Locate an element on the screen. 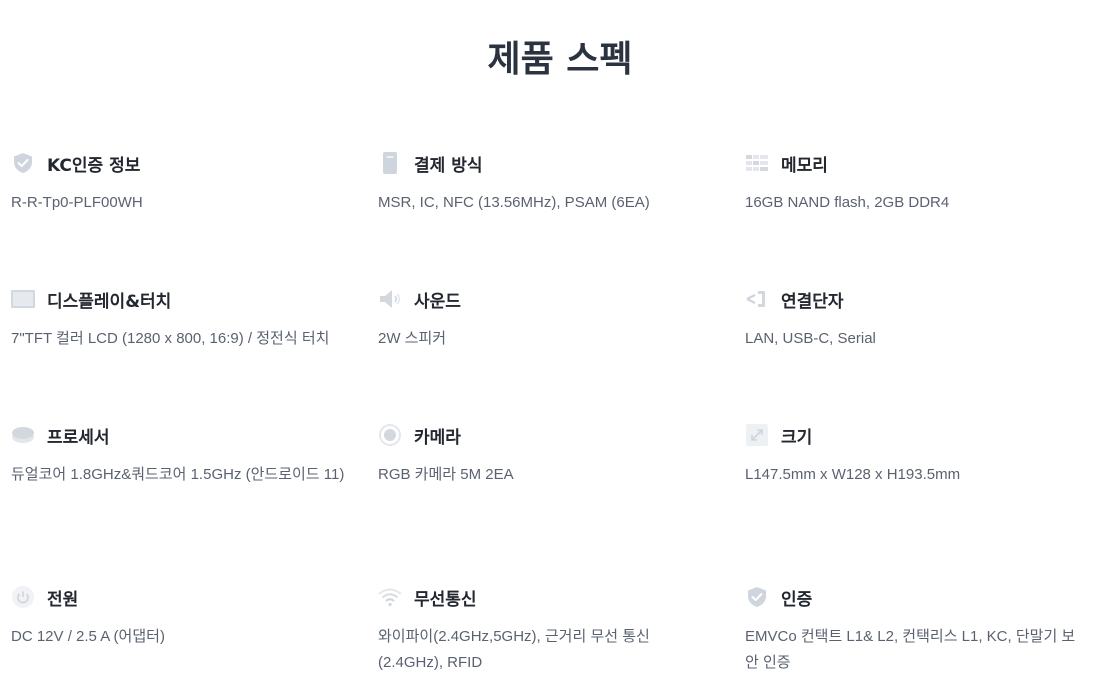 The image size is (1094, 680). spec-label: 전원 is located at coordinates (63, 599).